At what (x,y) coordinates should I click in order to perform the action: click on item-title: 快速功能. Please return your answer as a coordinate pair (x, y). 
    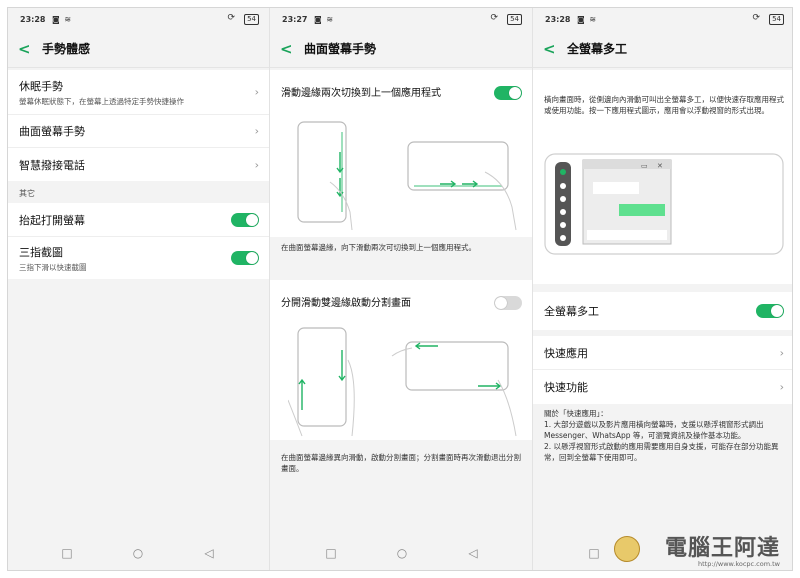
    Looking at the image, I should click on (566, 387).